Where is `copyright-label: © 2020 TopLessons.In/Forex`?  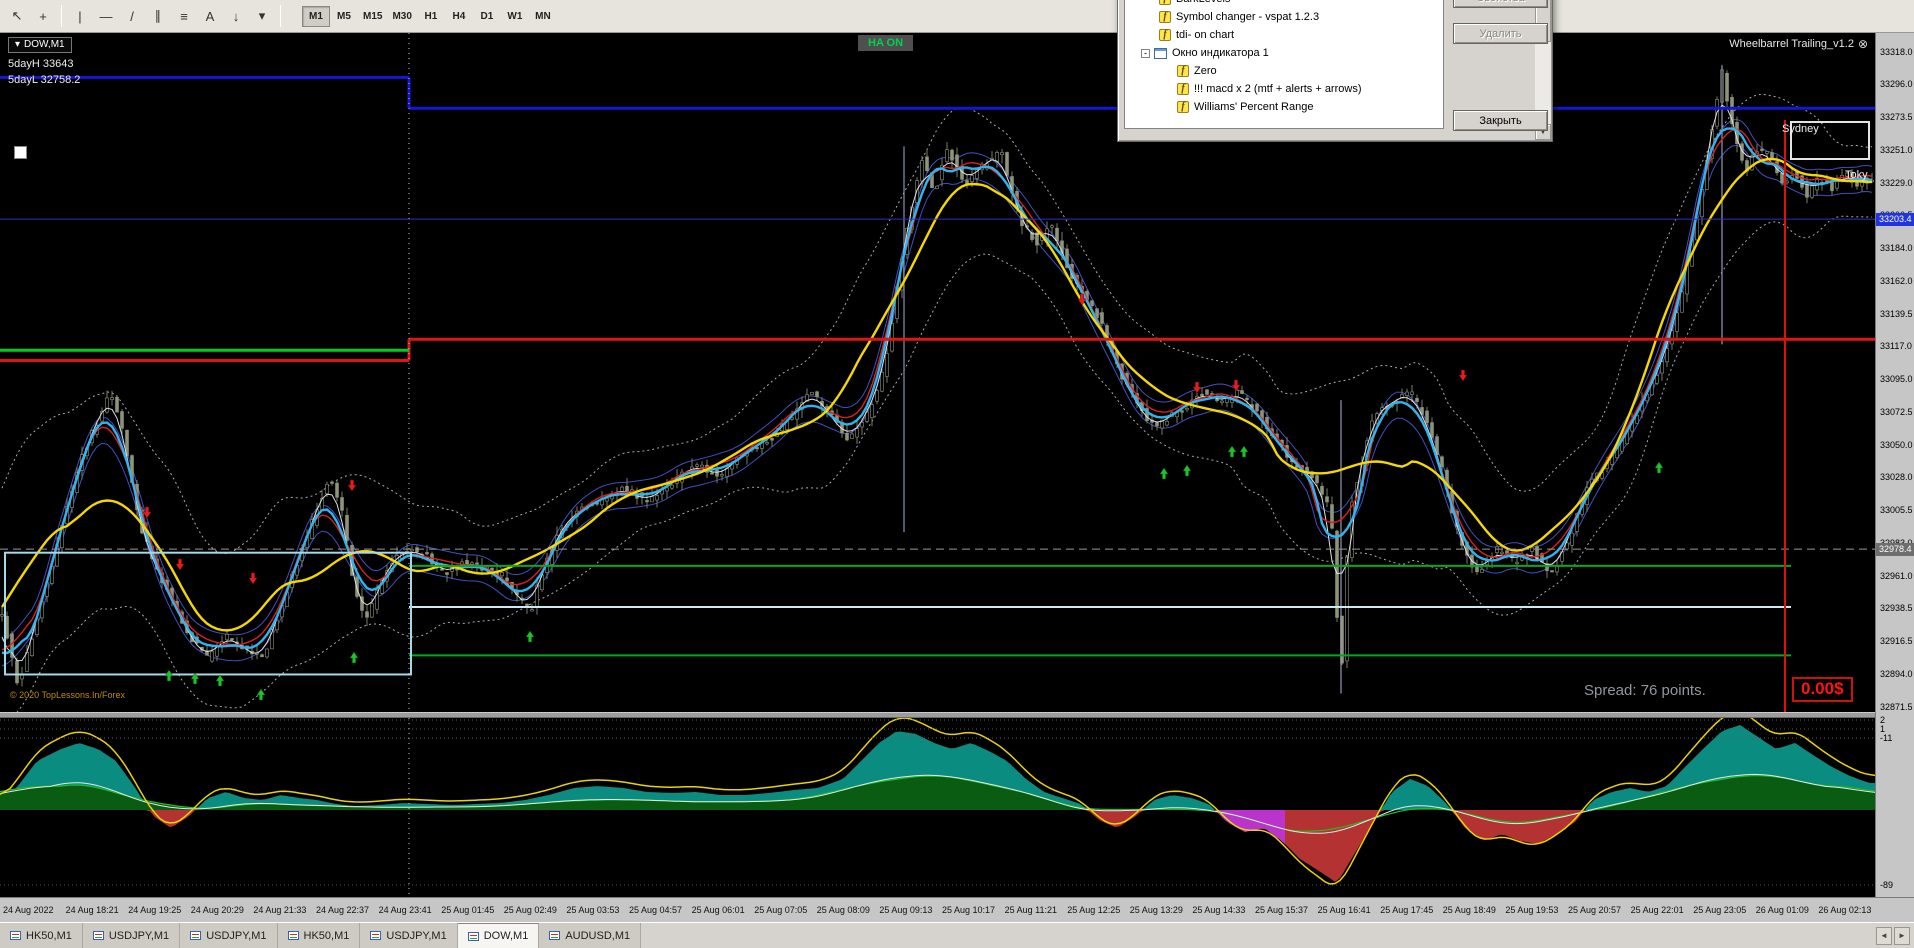
copyright-label: © 2020 TopLessons.In/Forex is located at coordinates (68, 695).